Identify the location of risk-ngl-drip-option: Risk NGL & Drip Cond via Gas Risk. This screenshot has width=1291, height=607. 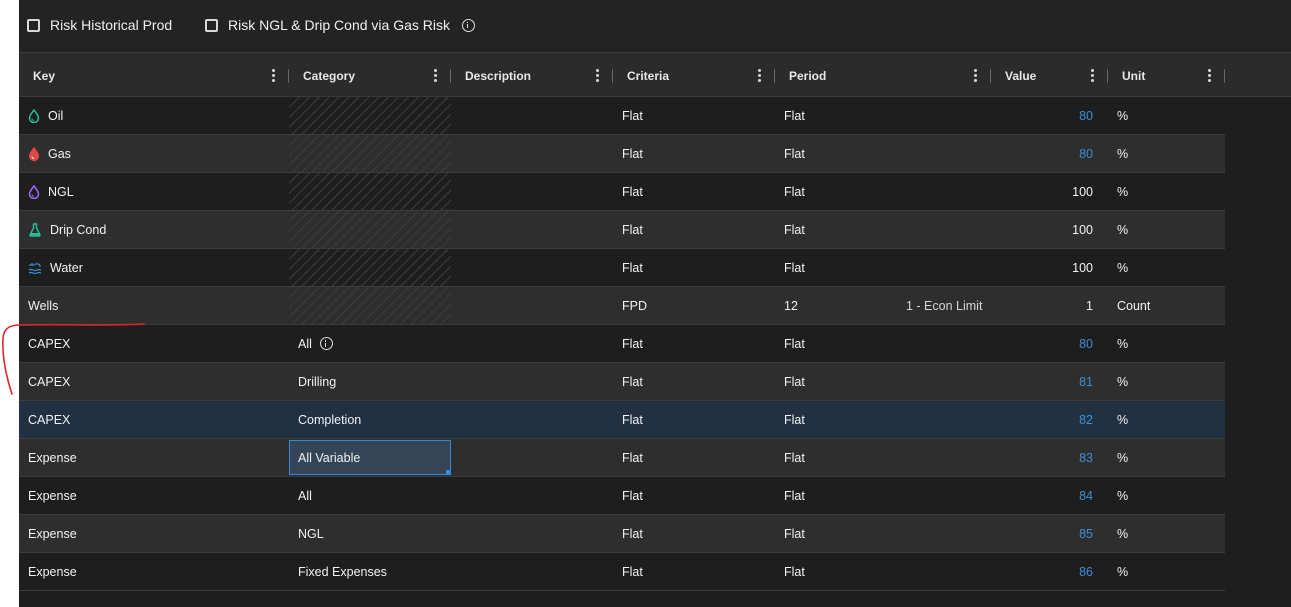
(340, 25).